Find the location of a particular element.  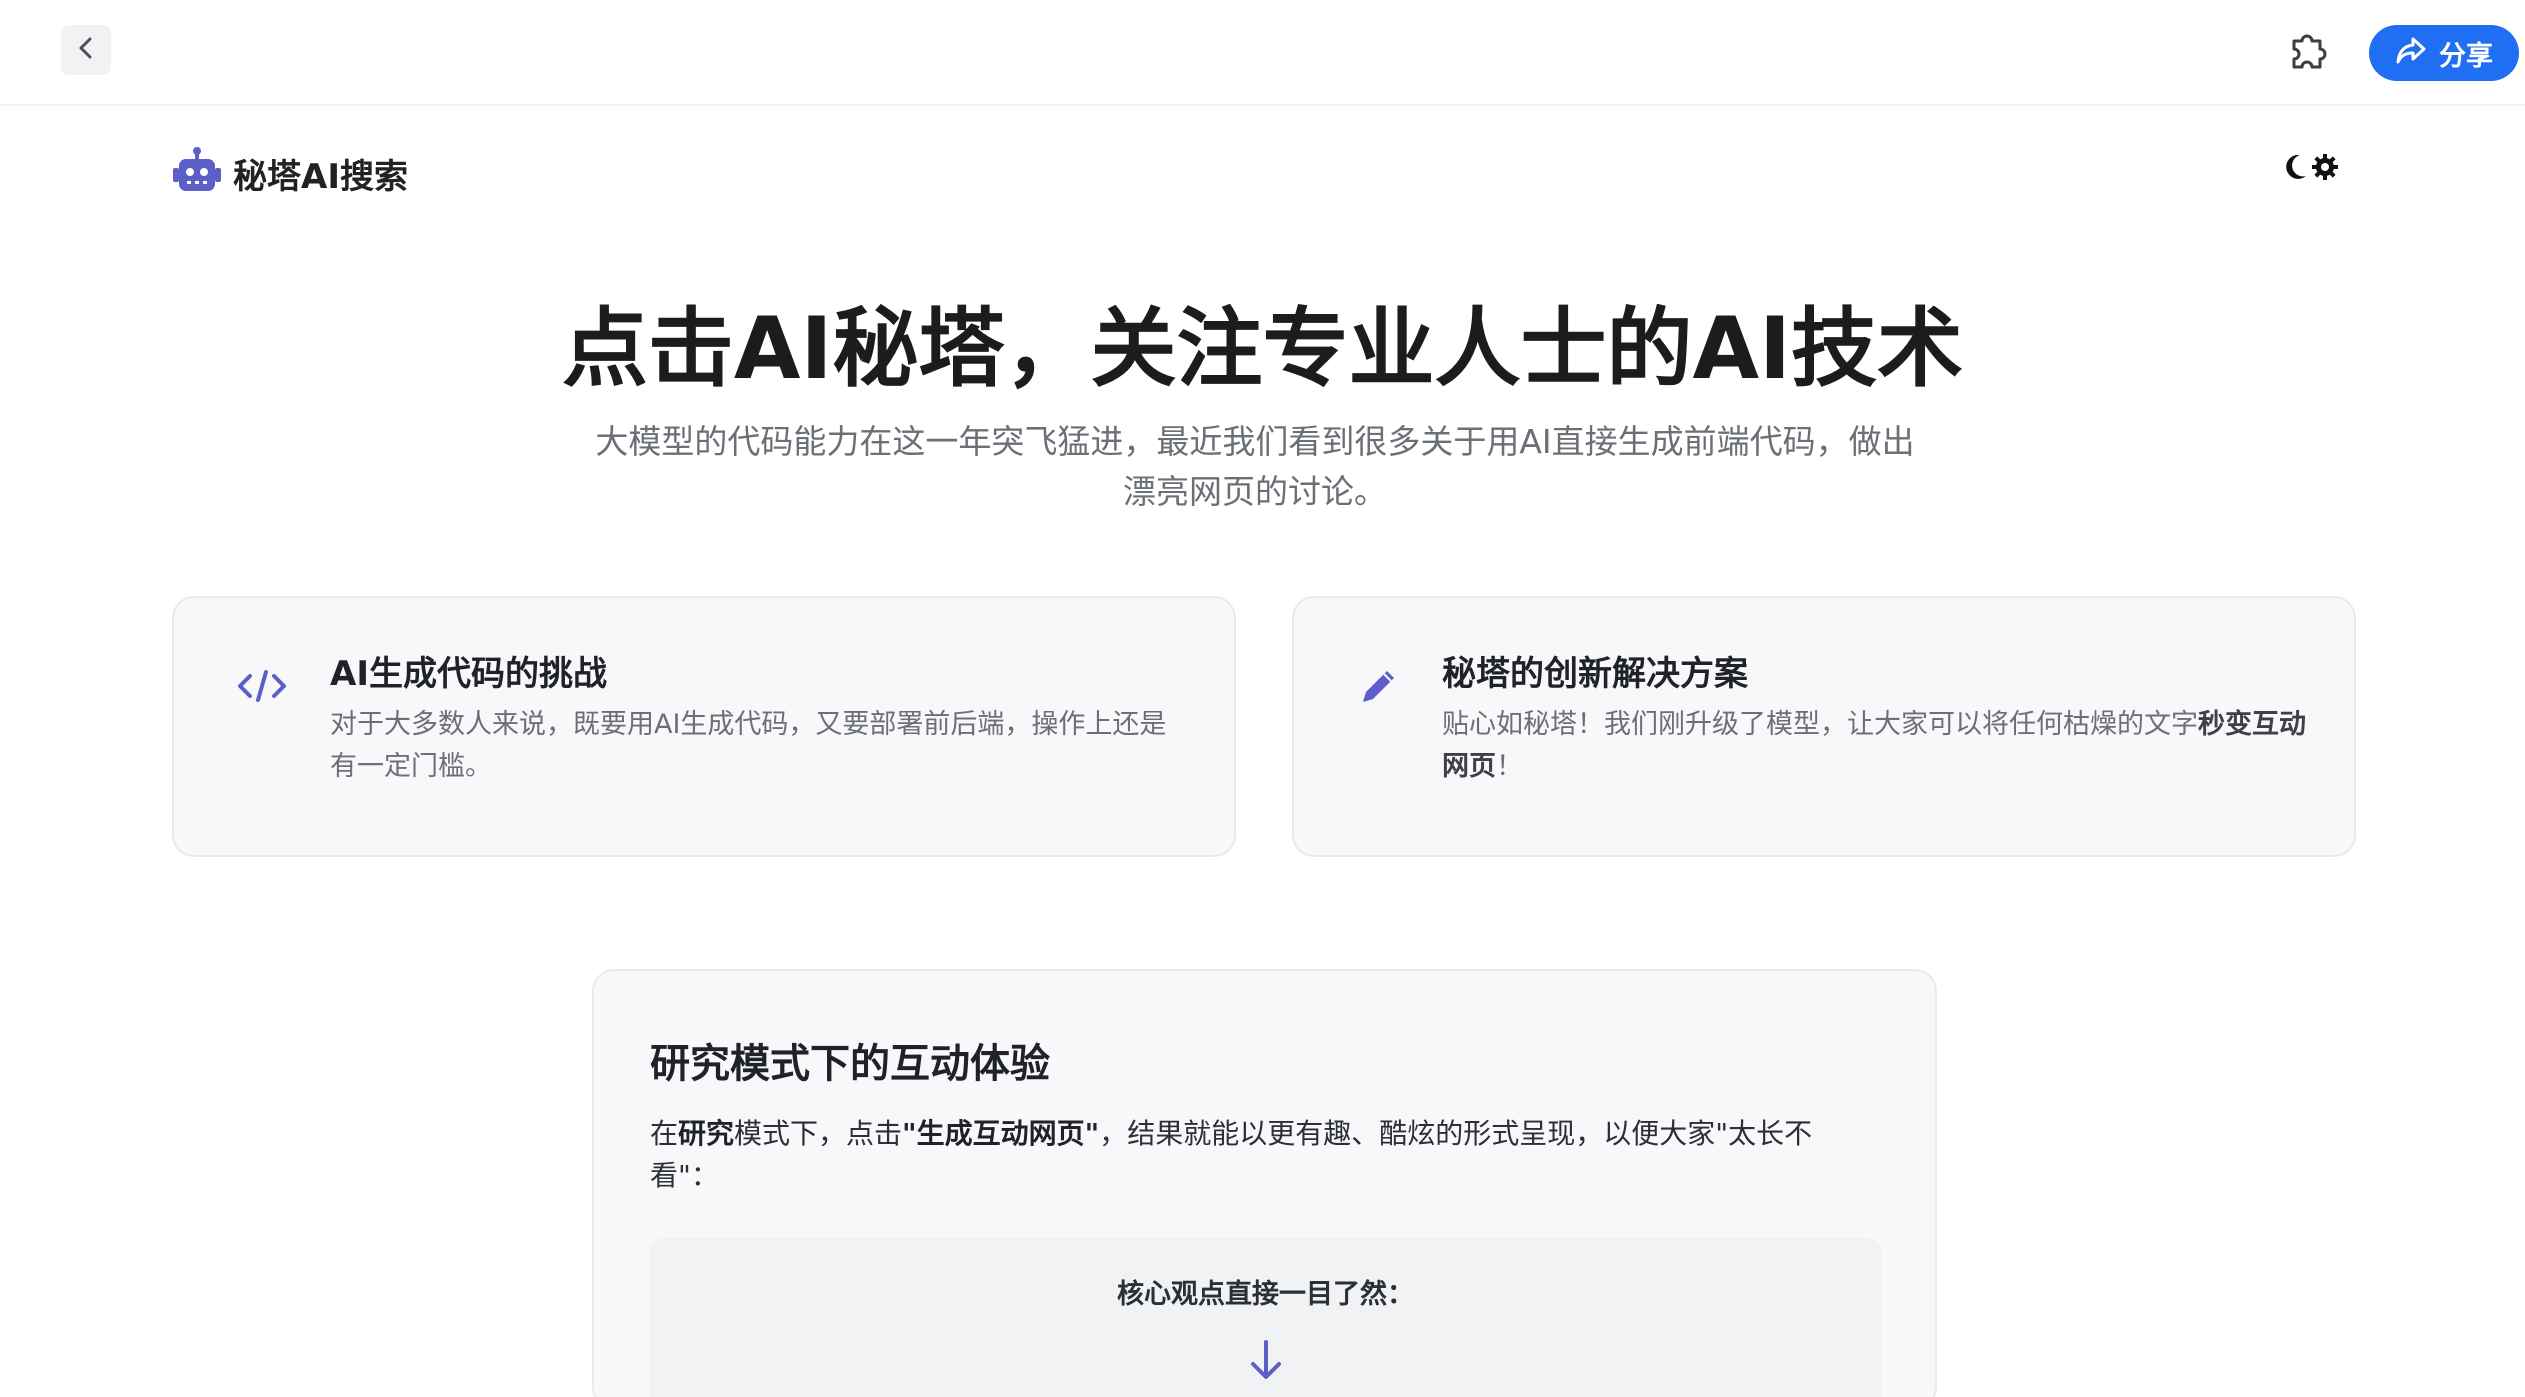

arrow-down-icon is located at coordinates (1266, 1360).